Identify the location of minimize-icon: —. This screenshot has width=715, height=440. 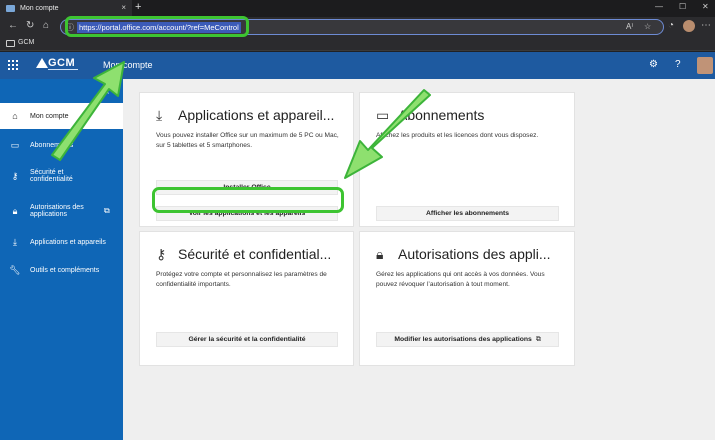
(659, 6).